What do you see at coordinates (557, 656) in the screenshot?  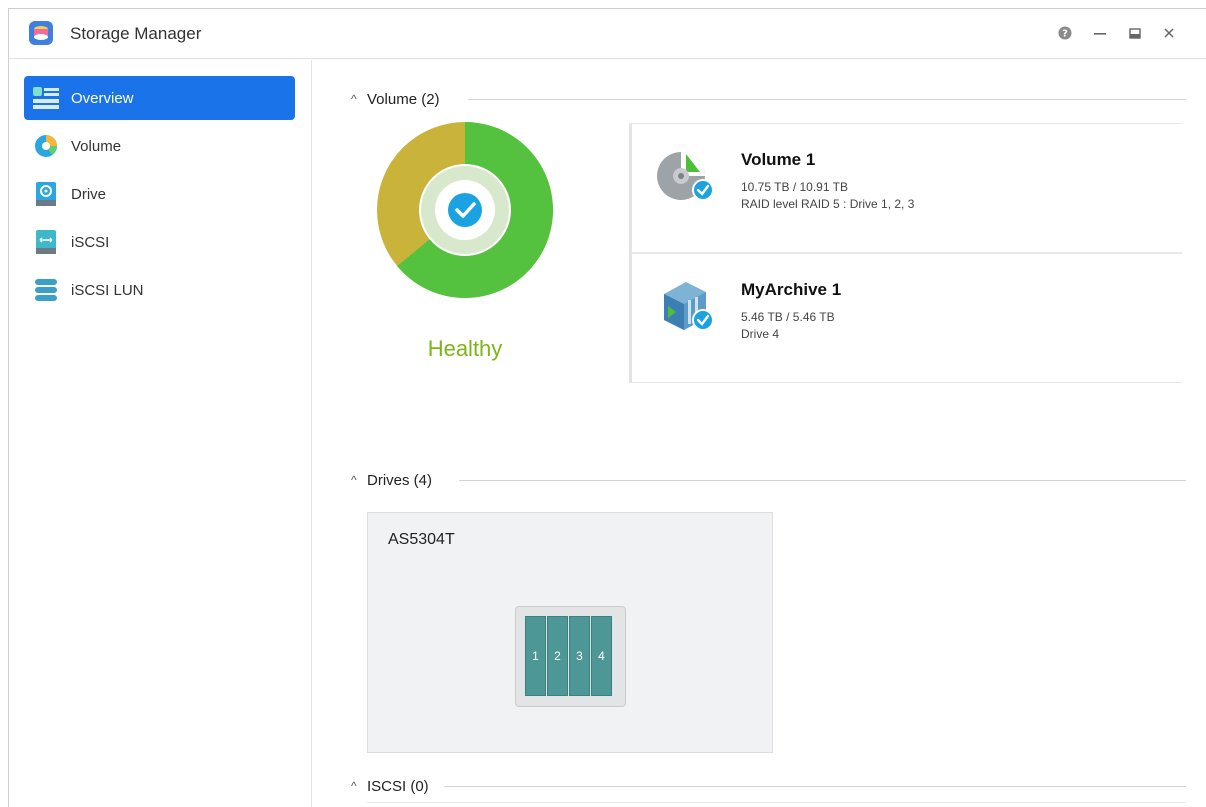 I see `drive-bay-2: 2` at bounding box center [557, 656].